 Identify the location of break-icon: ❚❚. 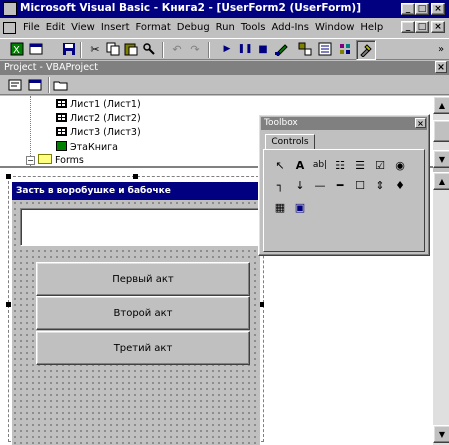
(245, 49).